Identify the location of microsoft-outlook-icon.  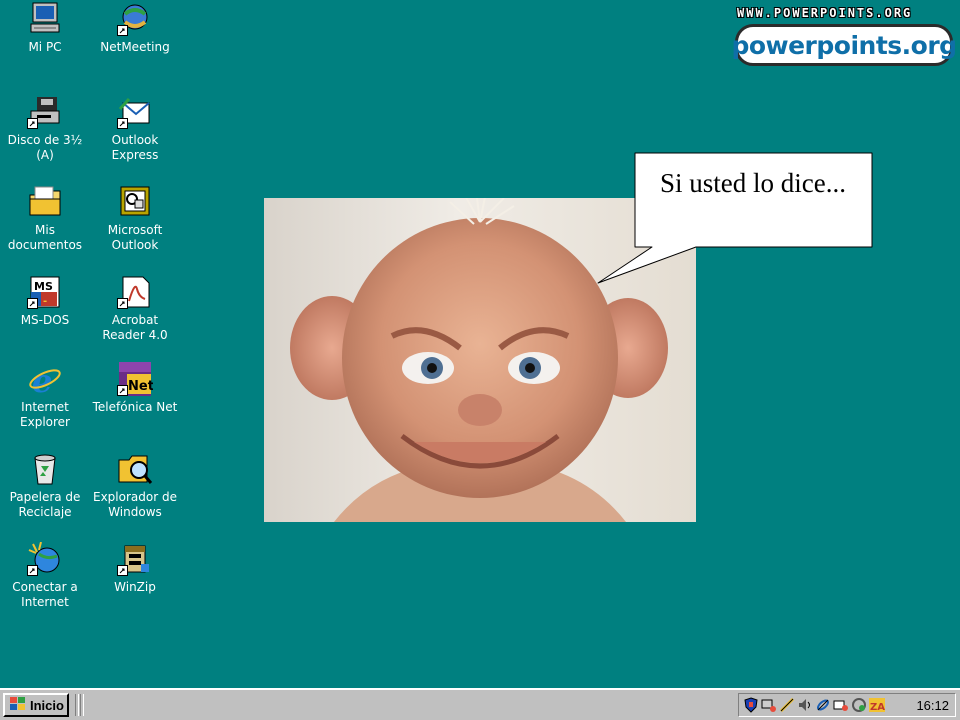
(135, 202).